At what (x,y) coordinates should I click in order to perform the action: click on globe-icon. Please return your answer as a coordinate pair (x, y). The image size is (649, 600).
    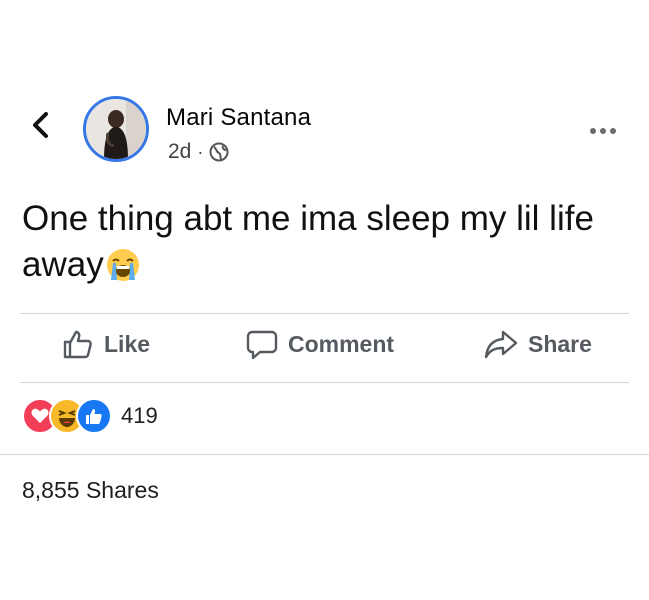
    Looking at the image, I should click on (219, 152).